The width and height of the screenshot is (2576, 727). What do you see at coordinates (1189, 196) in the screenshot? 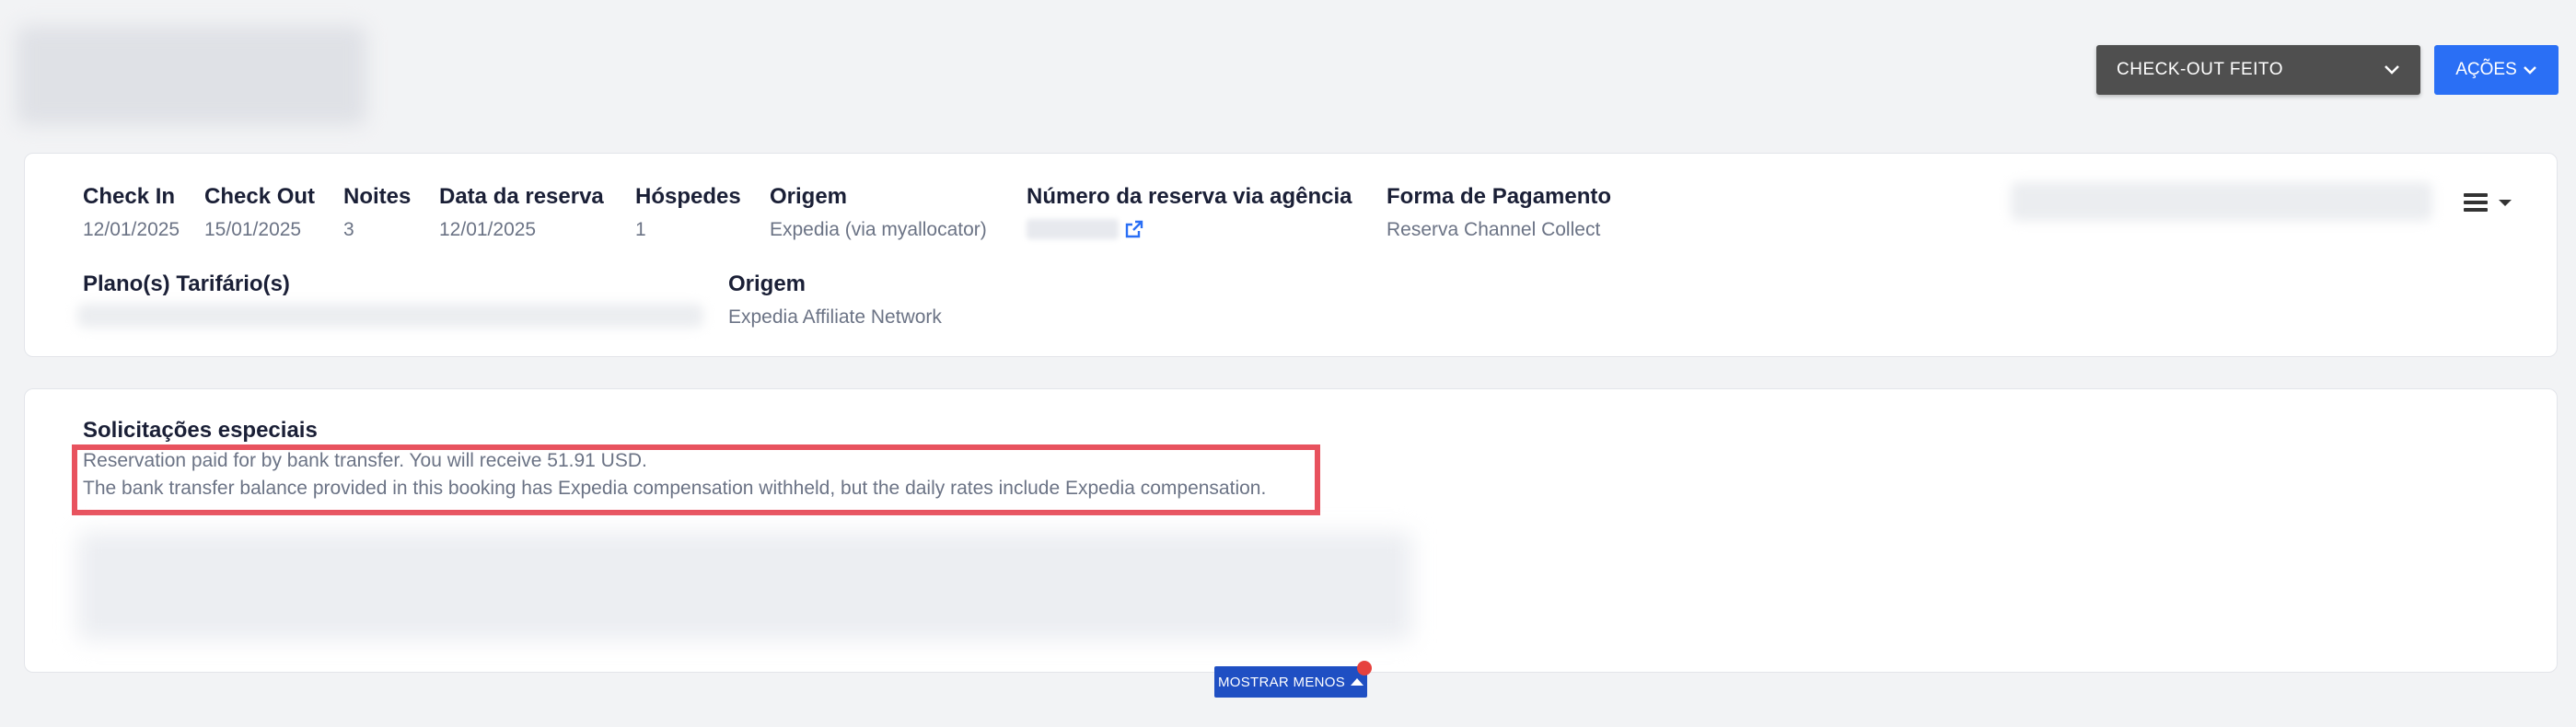
I see `agency-number-label: Número da reserva via agência` at bounding box center [1189, 196].